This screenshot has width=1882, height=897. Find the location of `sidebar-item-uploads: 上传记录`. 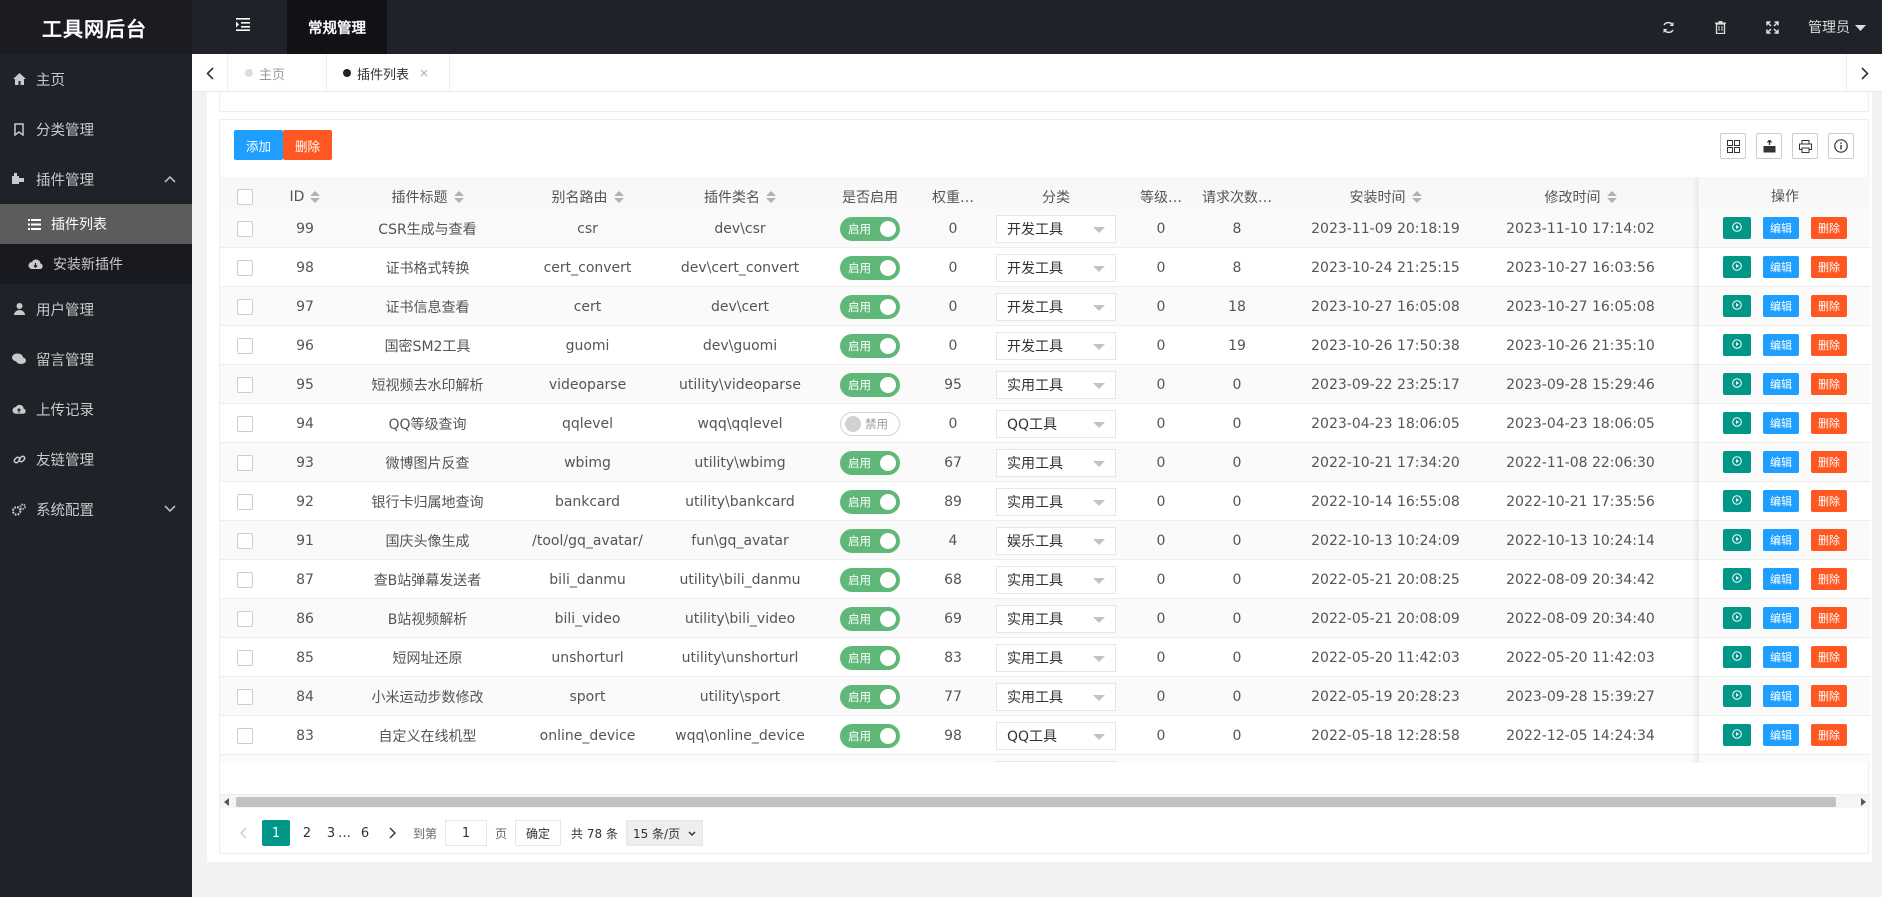

sidebar-item-uploads: 上传记录 is located at coordinates (96, 409).